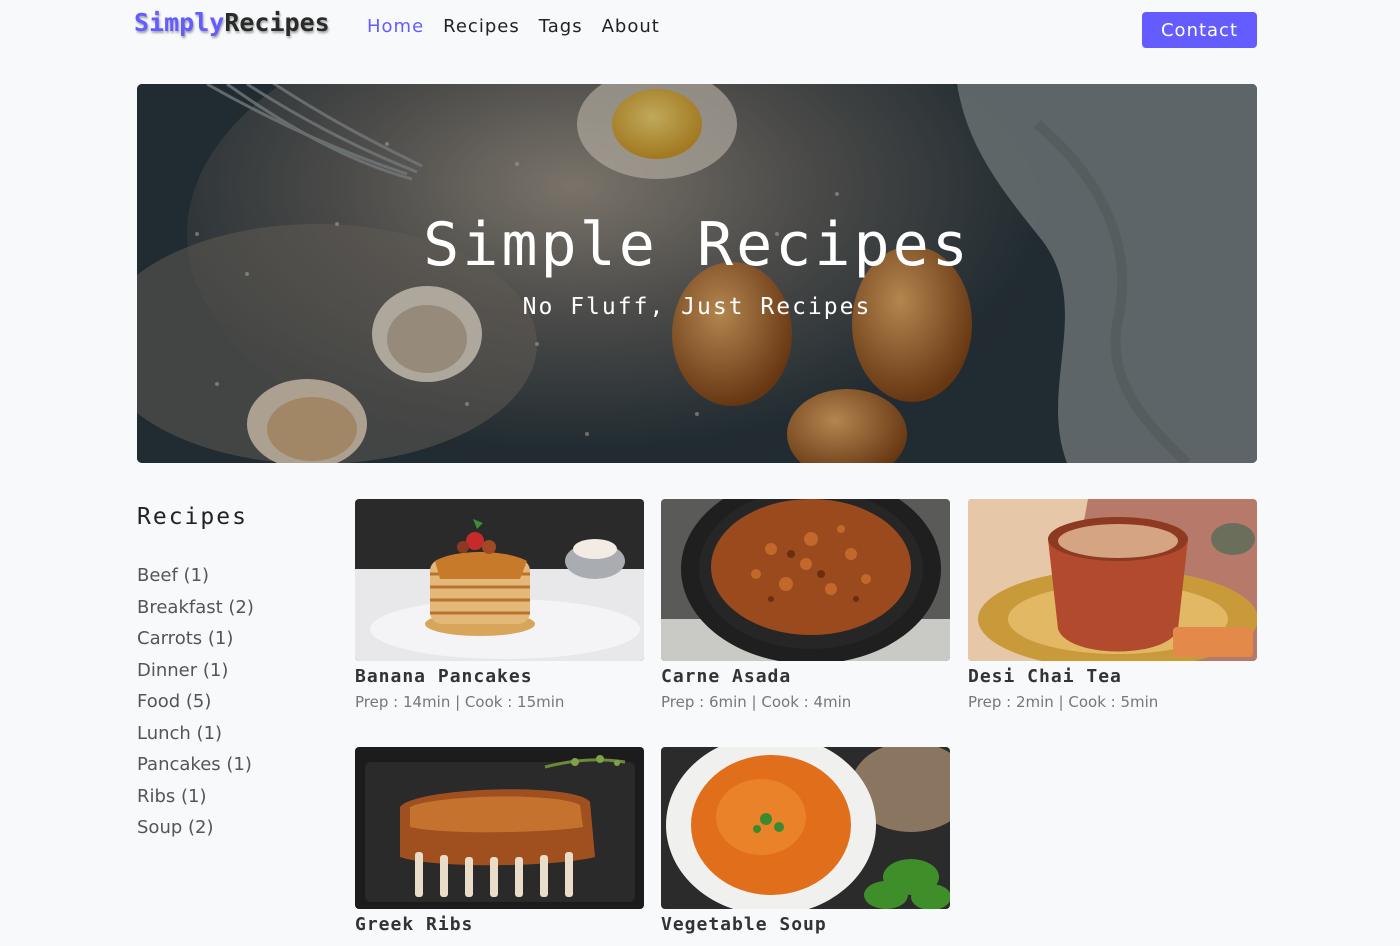 The width and height of the screenshot is (1400, 946). What do you see at coordinates (744, 924) in the screenshot?
I see `recipe-title: Vegetable Soup` at bounding box center [744, 924].